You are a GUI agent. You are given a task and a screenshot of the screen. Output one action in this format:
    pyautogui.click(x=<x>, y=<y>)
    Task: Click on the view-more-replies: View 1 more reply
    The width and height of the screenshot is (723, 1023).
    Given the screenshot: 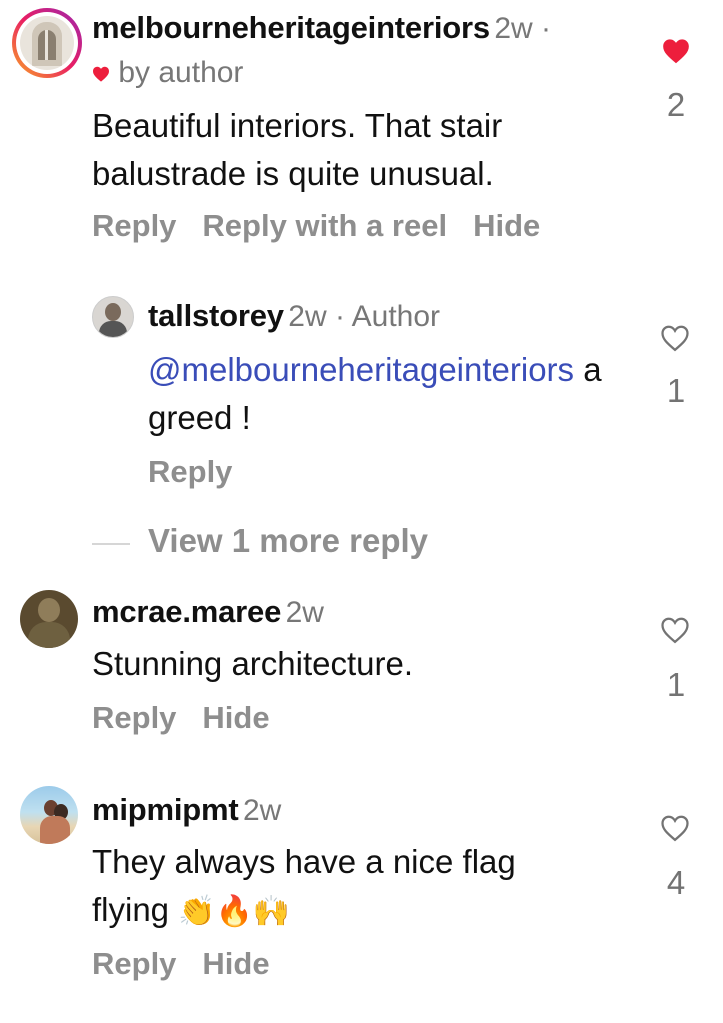 What is the action you would take?
    pyautogui.click(x=288, y=541)
    